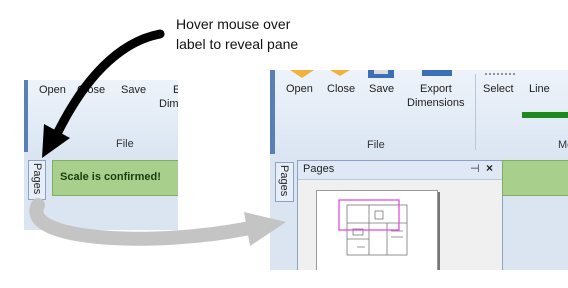 This screenshot has width=568, height=288. I want to click on hover-arrow-icon, so click(109, 83).